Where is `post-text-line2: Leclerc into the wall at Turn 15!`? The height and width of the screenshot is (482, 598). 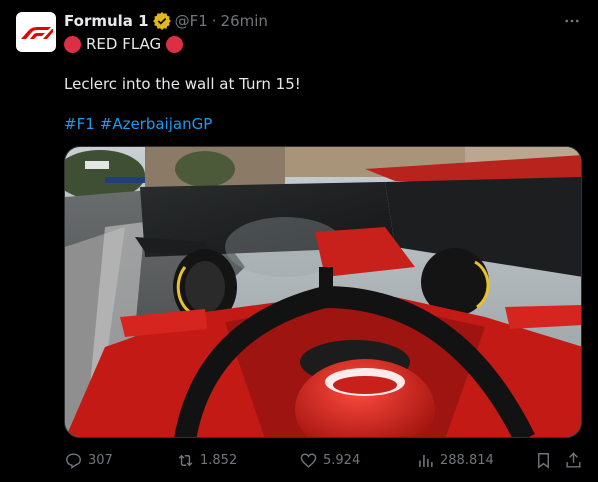 post-text-line2: Leclerc into the wall at Turn 15! is located at coordinates (182, 84).